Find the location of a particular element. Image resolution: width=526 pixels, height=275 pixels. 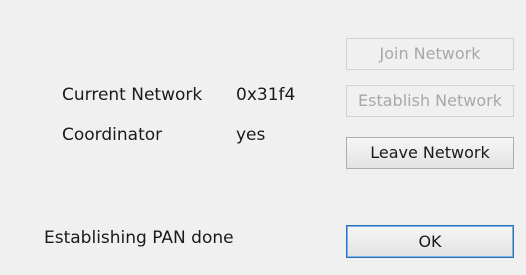

coordinator-label: Coordinator is located at coordinates (112, 135).